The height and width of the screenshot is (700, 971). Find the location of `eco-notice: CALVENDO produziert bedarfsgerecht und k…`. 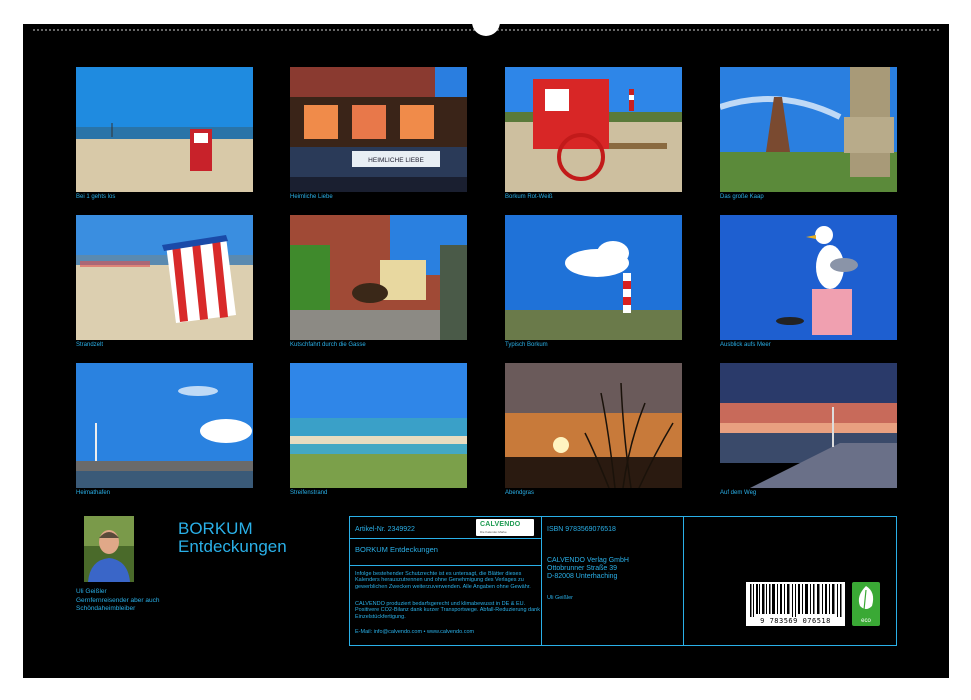

eco-notice: CALVENDO produziert bedarfsgerecht und k… is located at coordinates (447, 610).